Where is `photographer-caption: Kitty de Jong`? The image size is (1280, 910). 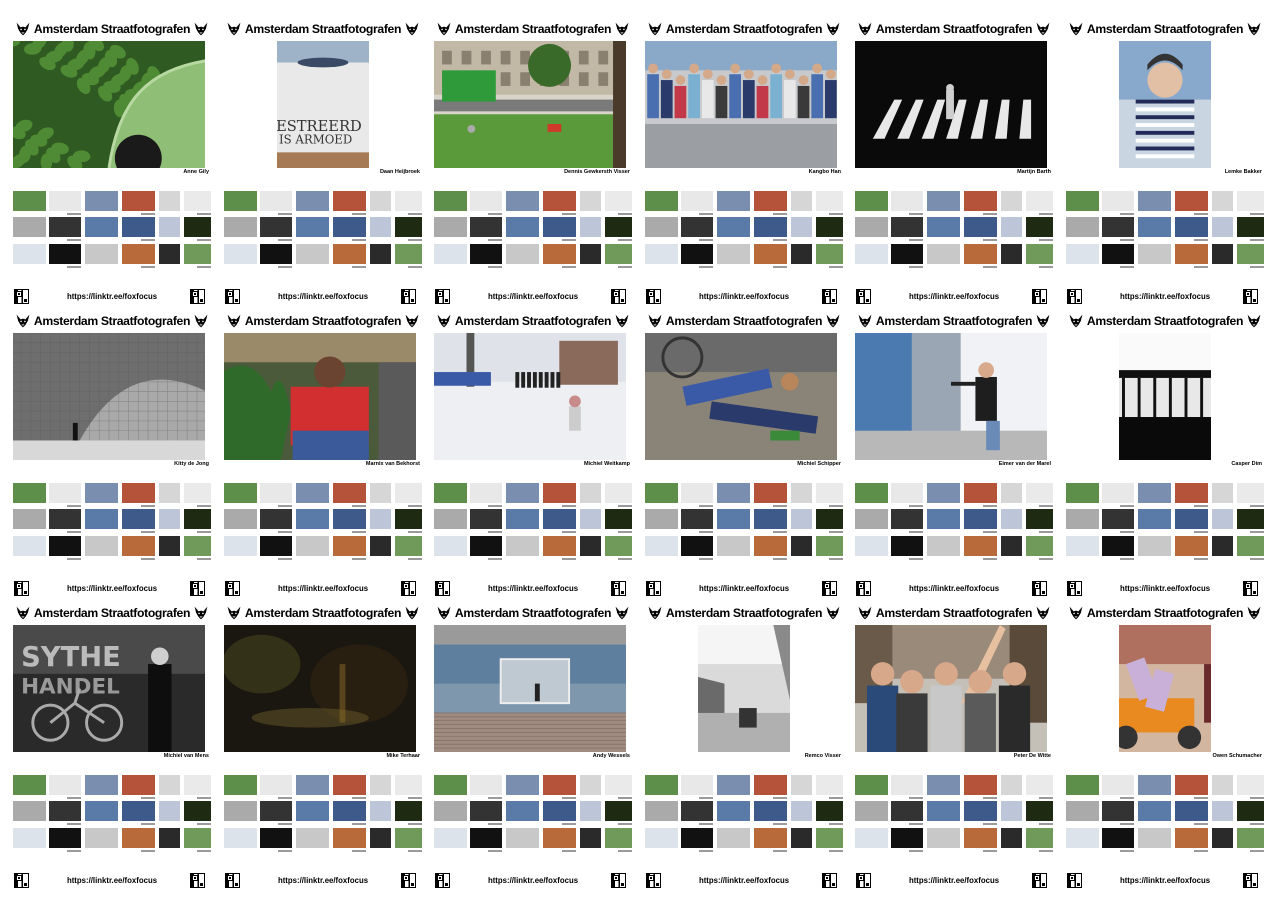
photographer-caption: Kitty de Jong is located at coordinates (191, 464).